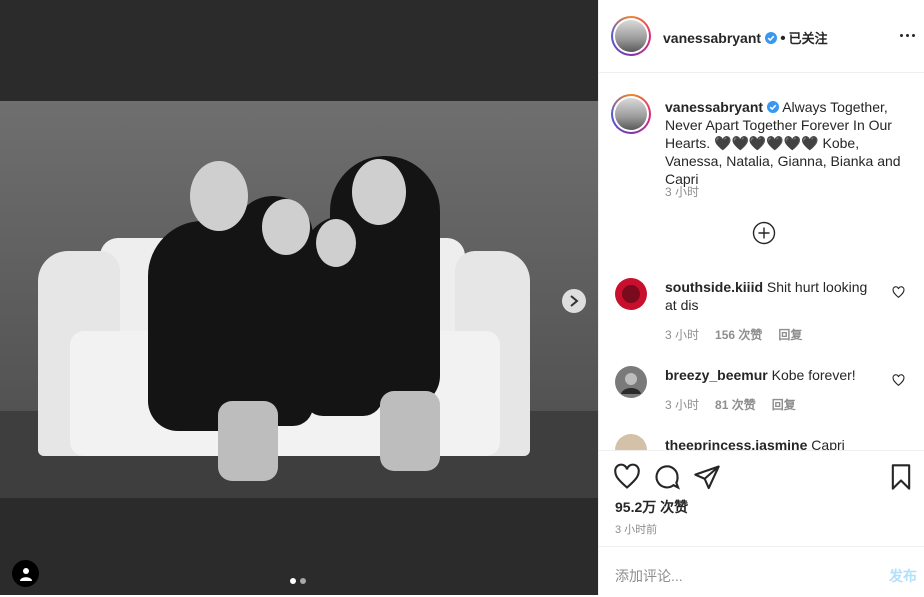 Image resolution: width=924 pixels, height=597 pixels. I want to click on caption-author-avatar, so click(631, 114).